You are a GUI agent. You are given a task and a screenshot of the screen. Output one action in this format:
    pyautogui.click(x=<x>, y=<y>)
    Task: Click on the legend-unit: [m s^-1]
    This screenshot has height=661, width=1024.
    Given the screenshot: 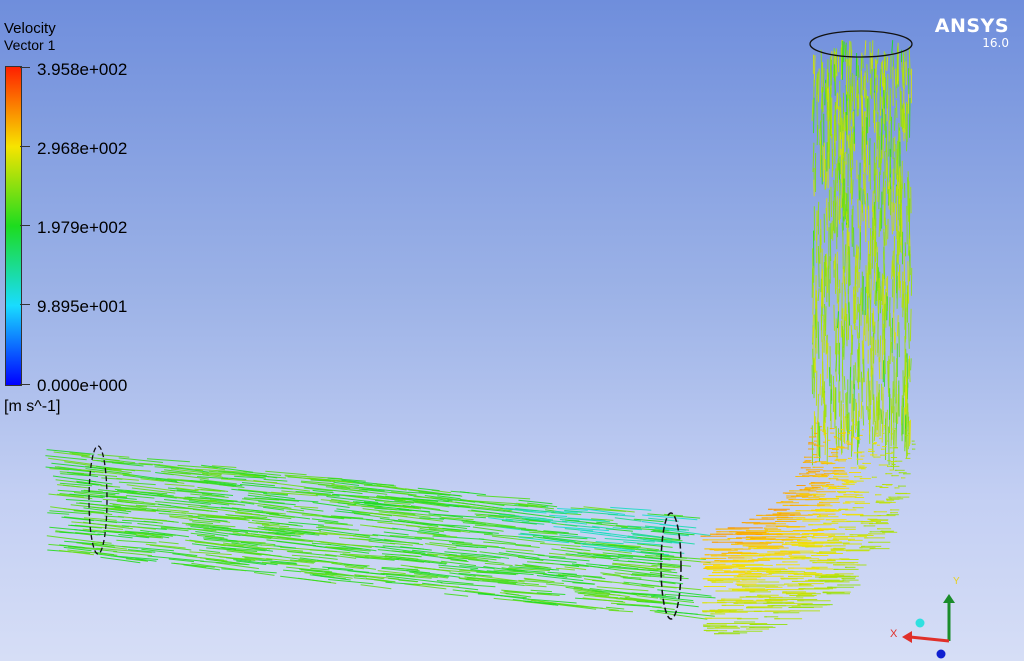 What is the action you would take?
    pyautogui.click(x=32, y=406)
    